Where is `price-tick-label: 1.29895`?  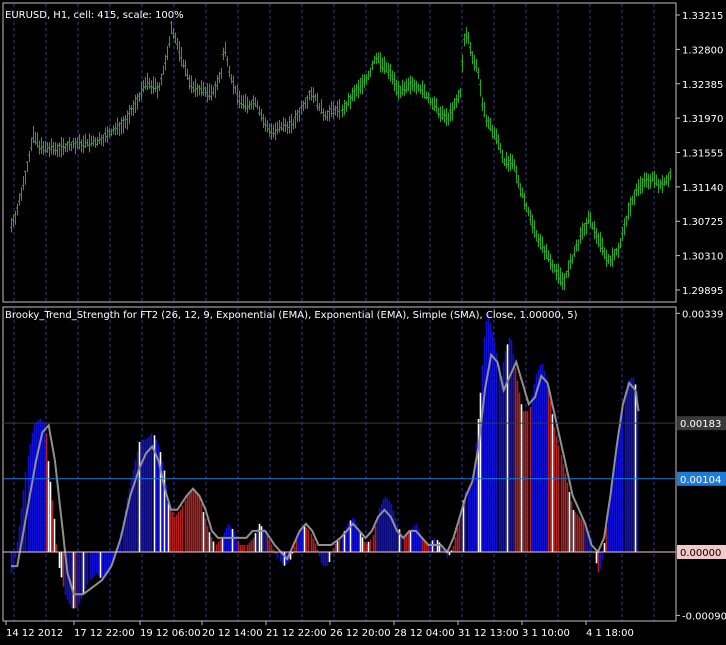
price-tick-label: 1.29895 is located at coordinates (702, 291).